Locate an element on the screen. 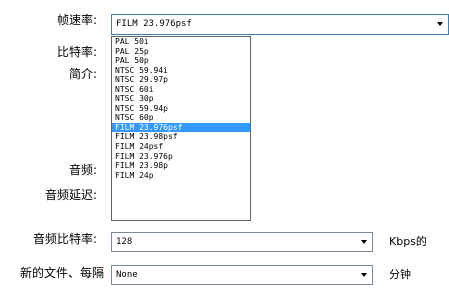 Image resolution: width=449 pixels, height=295 pixels. new-file-interval-value: None is located at coordinates (127, 275).